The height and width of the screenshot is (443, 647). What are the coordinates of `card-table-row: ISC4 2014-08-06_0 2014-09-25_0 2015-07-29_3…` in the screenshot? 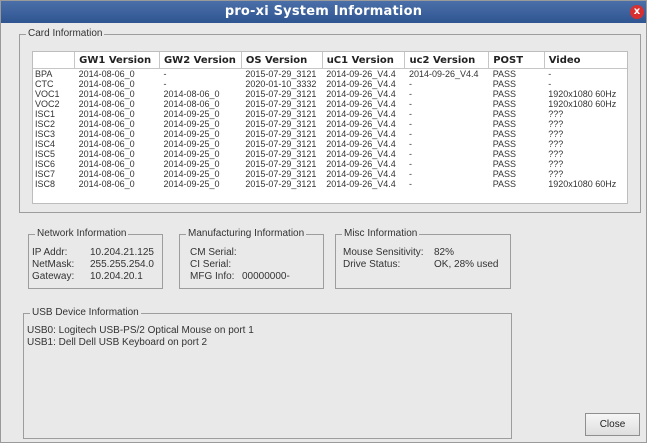 It's located at (330, 144).